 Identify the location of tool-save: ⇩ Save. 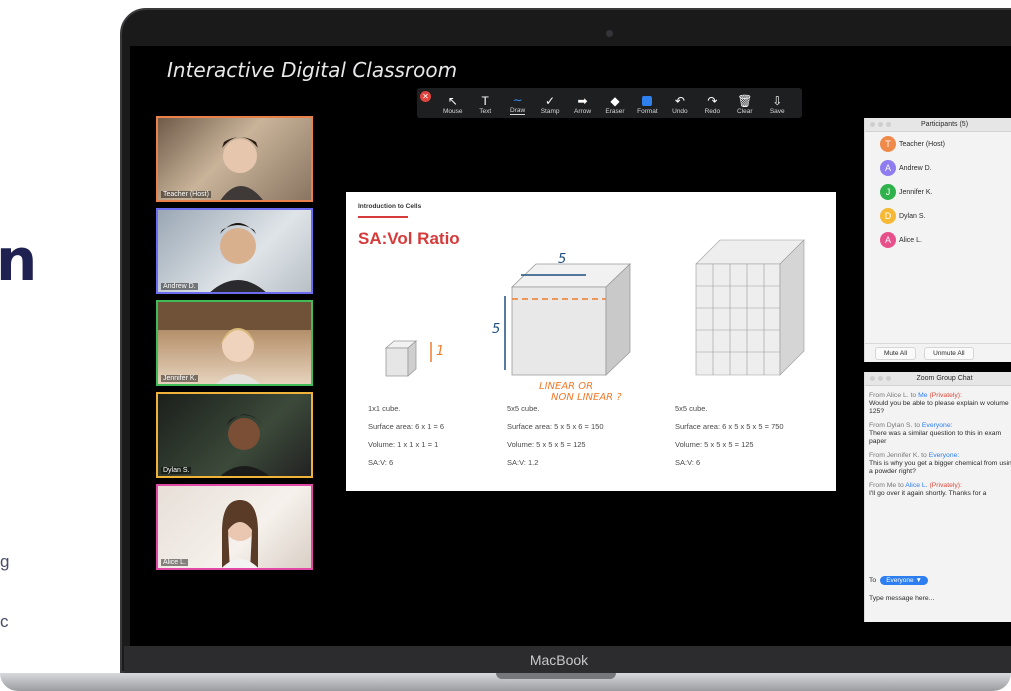
(777, 104).